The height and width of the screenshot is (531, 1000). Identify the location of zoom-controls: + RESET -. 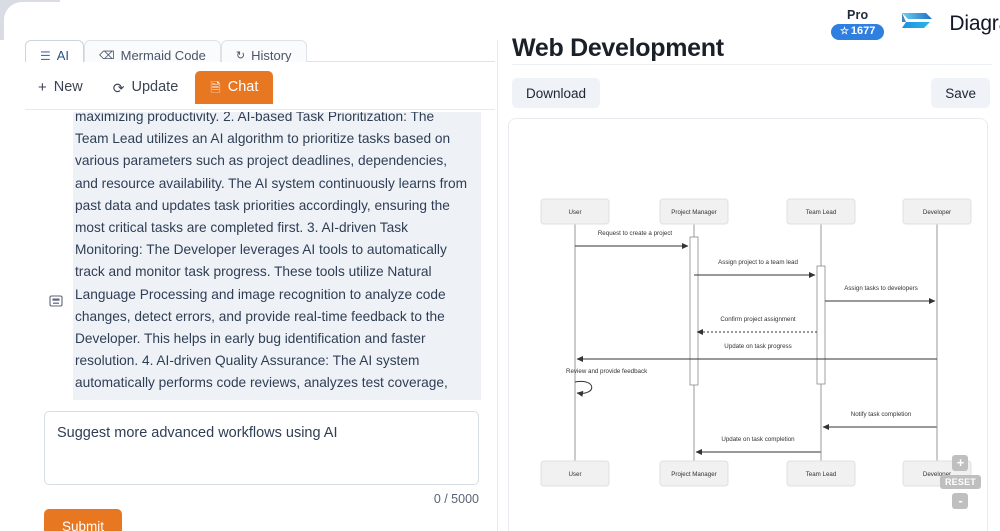
(960, 482).